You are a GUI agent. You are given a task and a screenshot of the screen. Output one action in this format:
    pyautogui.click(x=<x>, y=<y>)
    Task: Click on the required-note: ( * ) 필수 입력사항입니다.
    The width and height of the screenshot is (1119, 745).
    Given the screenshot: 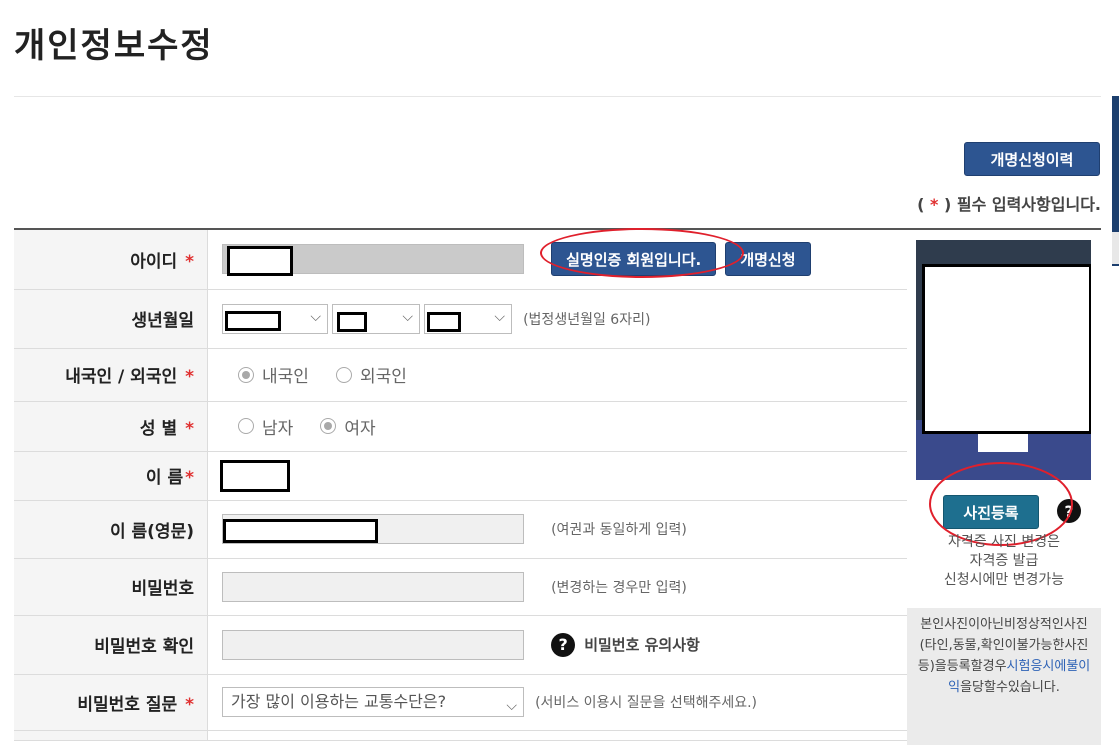 What is the action you would take?
    pyautogui.click(x=1009, y=203)
    